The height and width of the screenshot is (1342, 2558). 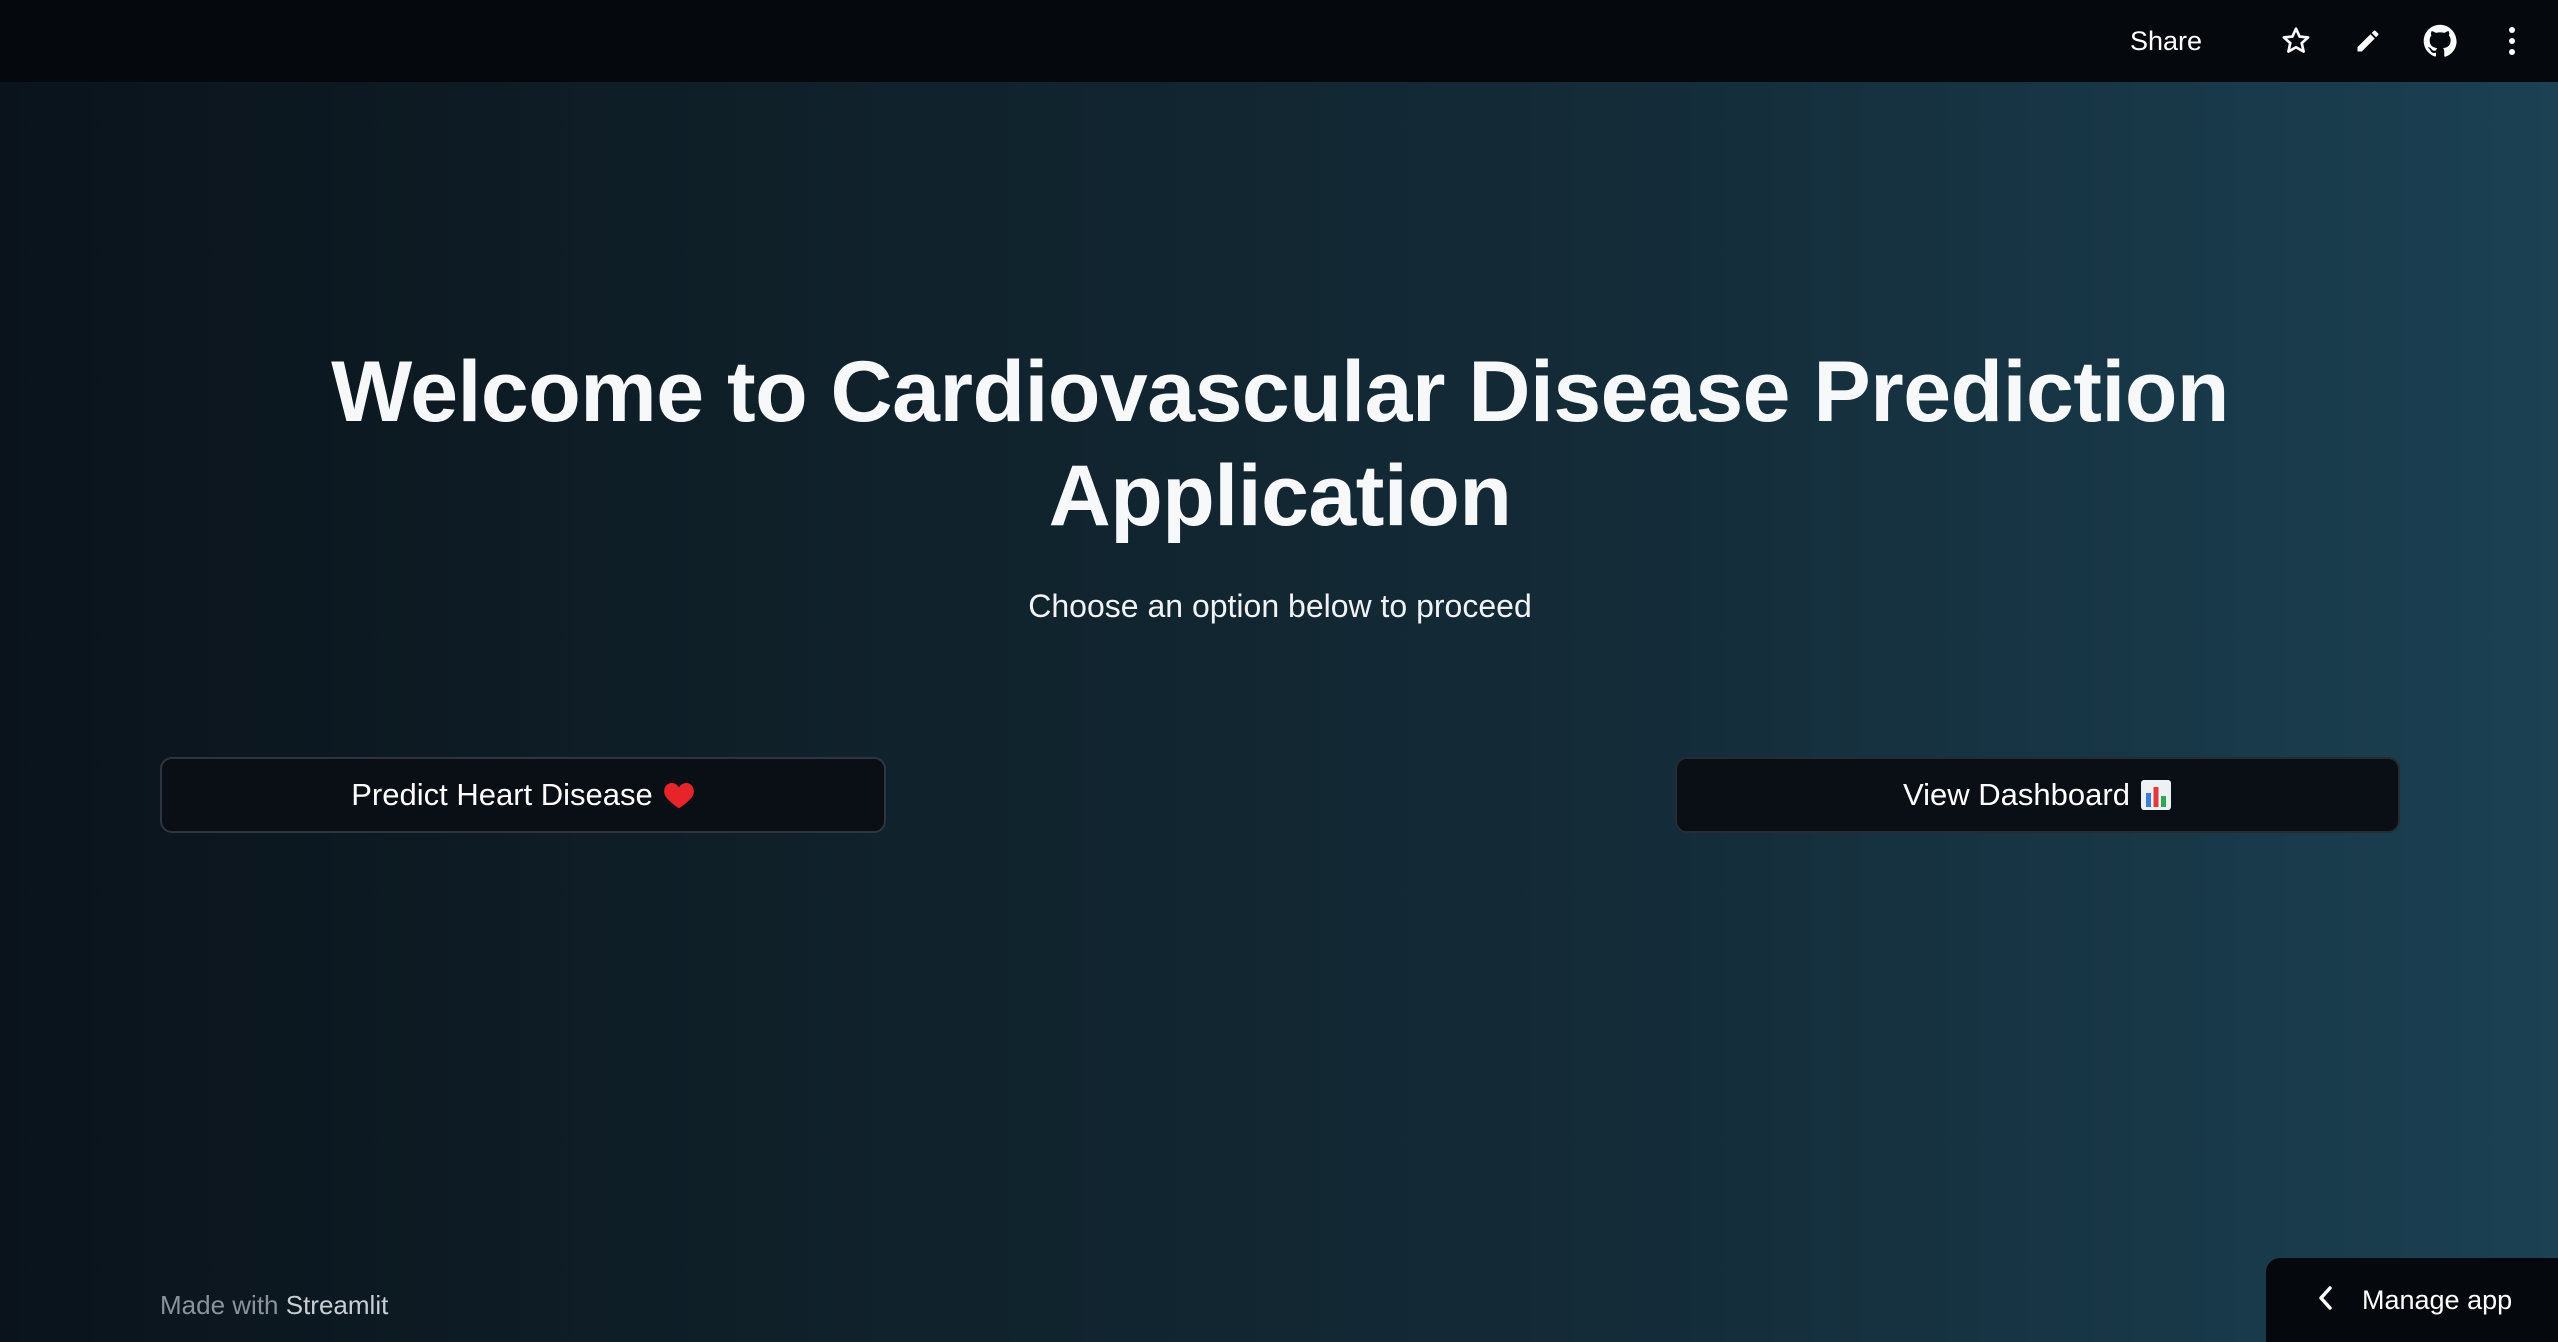 I want to click on dashboard-button-label: View Dashboard, so click(x=2016, y=794).